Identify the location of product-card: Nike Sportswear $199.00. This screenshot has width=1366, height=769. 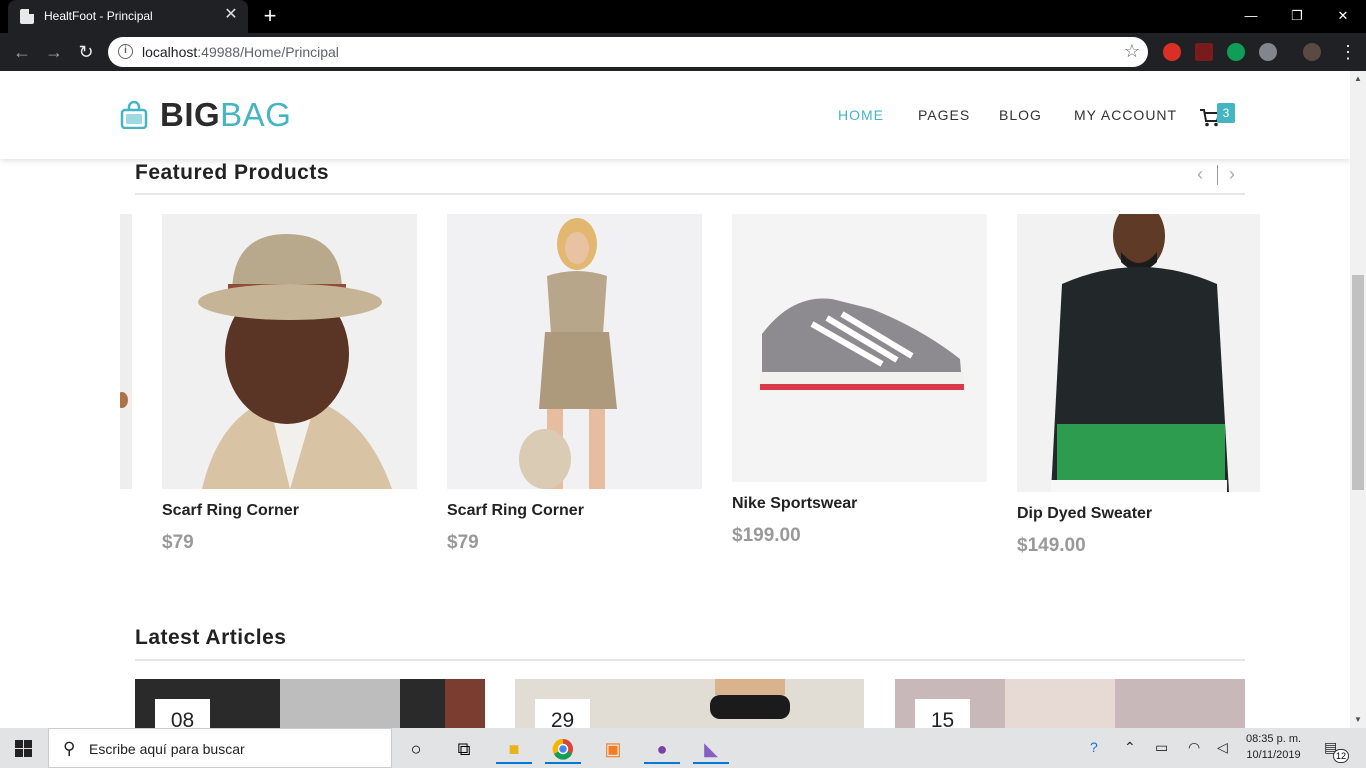
(859, 386).